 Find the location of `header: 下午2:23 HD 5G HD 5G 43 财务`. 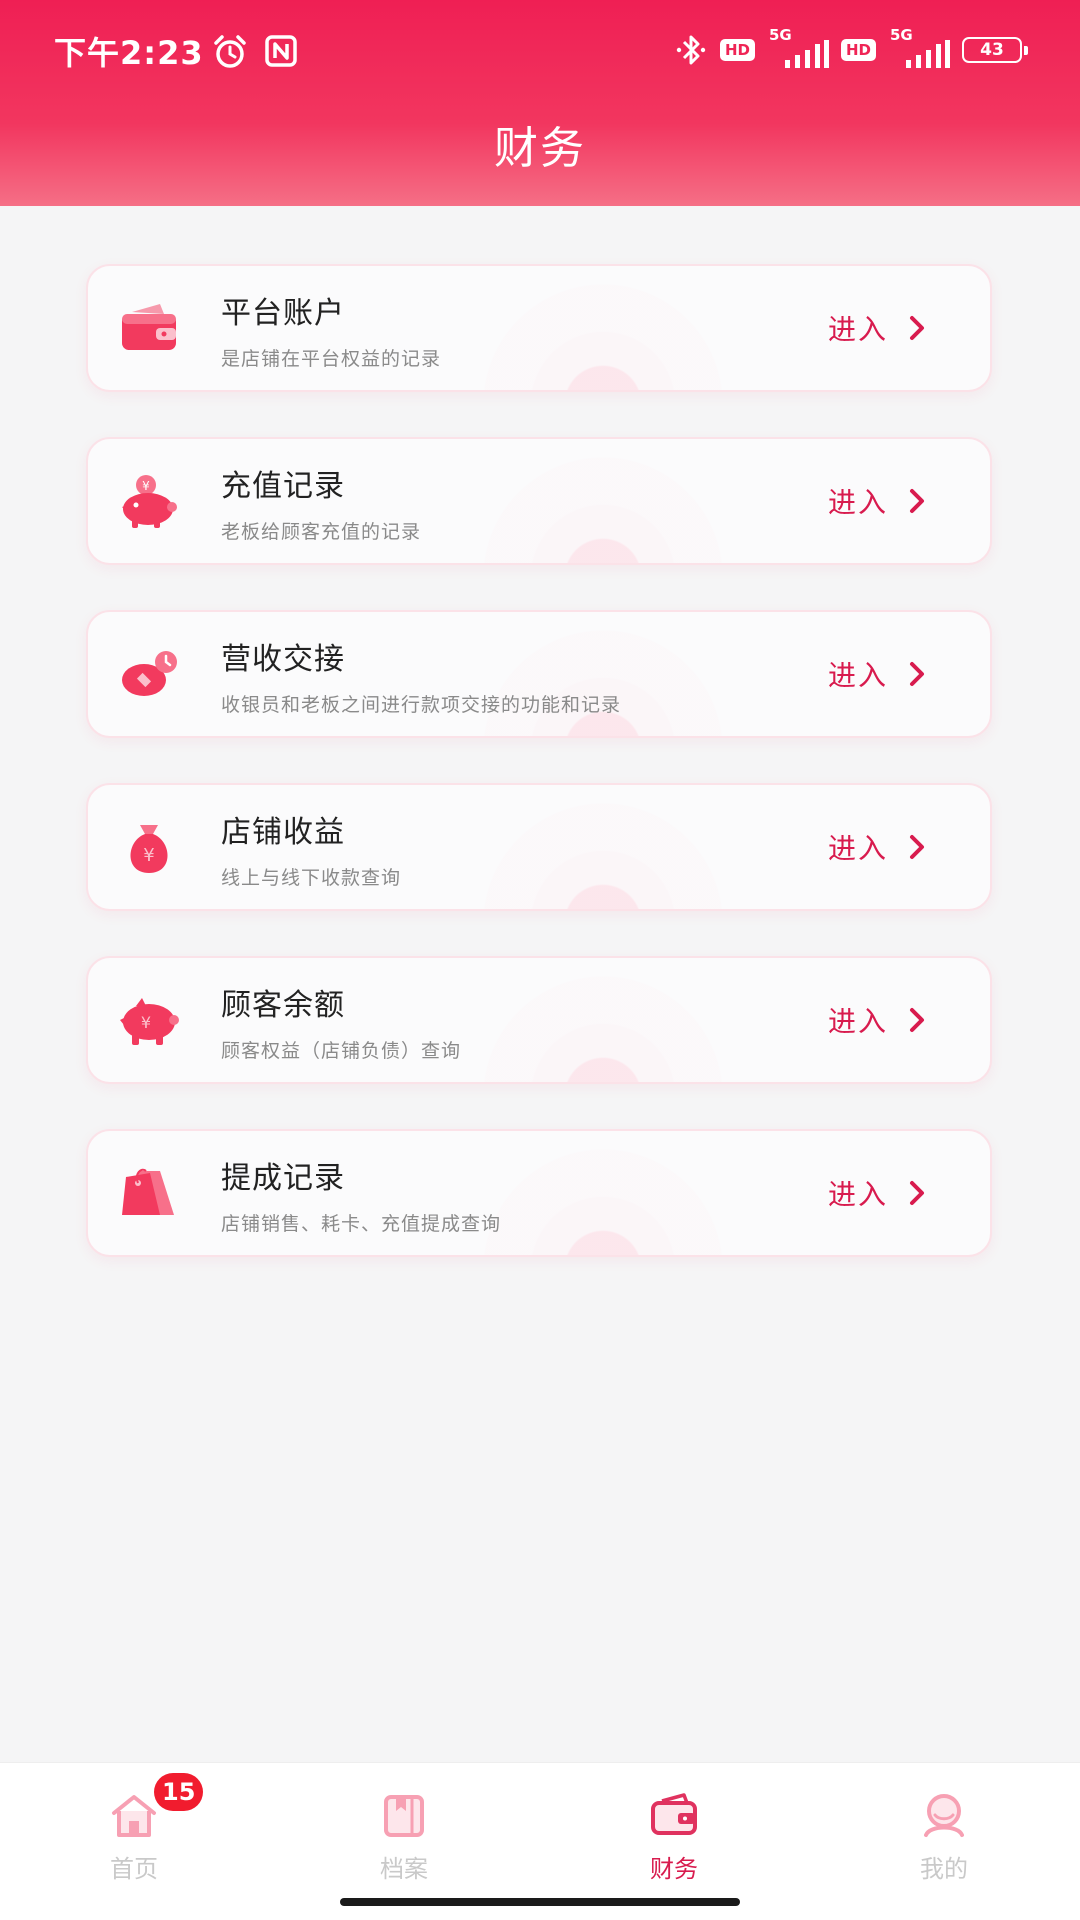

header: 下午2:23 HD 5G HD 5G 43 财务 is located at coordinates (540, 103).